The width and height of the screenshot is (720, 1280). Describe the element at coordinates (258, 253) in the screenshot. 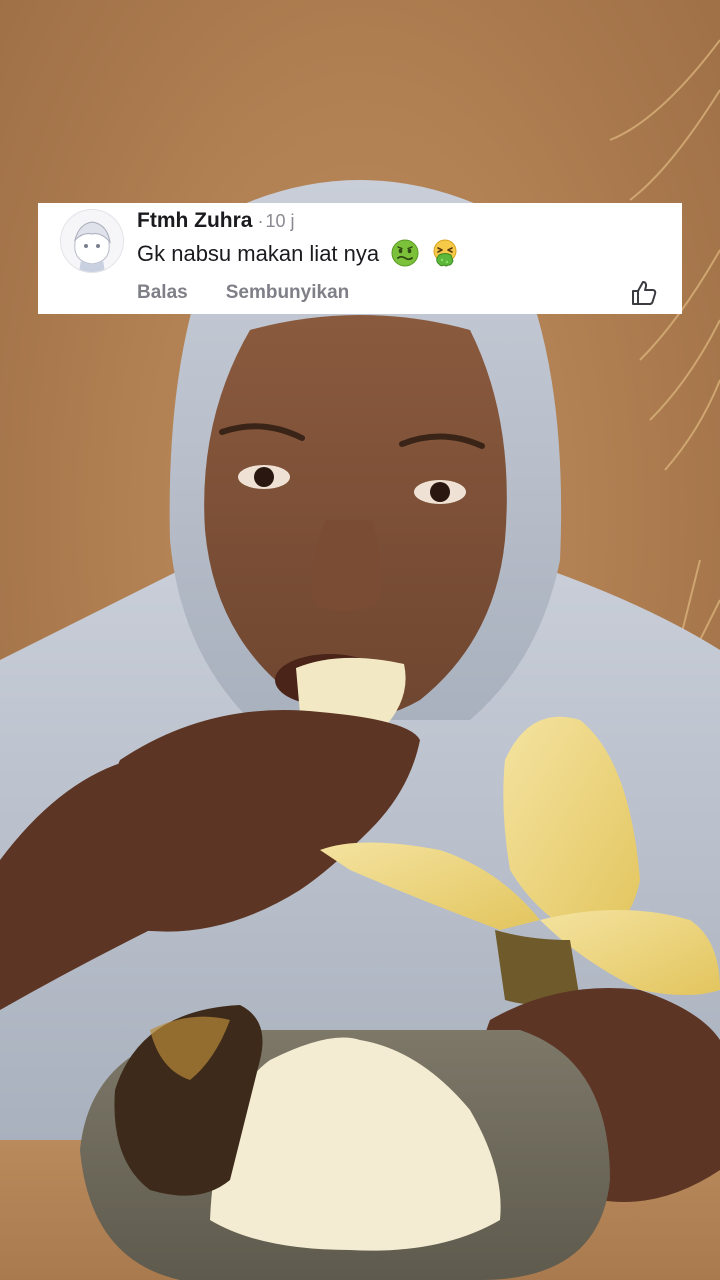

I see `comment-text: Gk nabsu makan liat nya` at that location.